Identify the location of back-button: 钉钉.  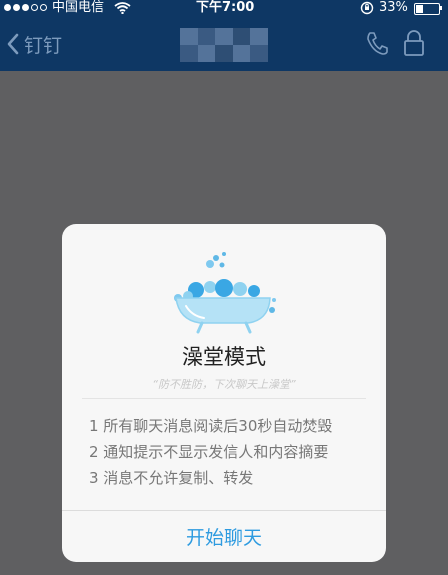
(34, 44).